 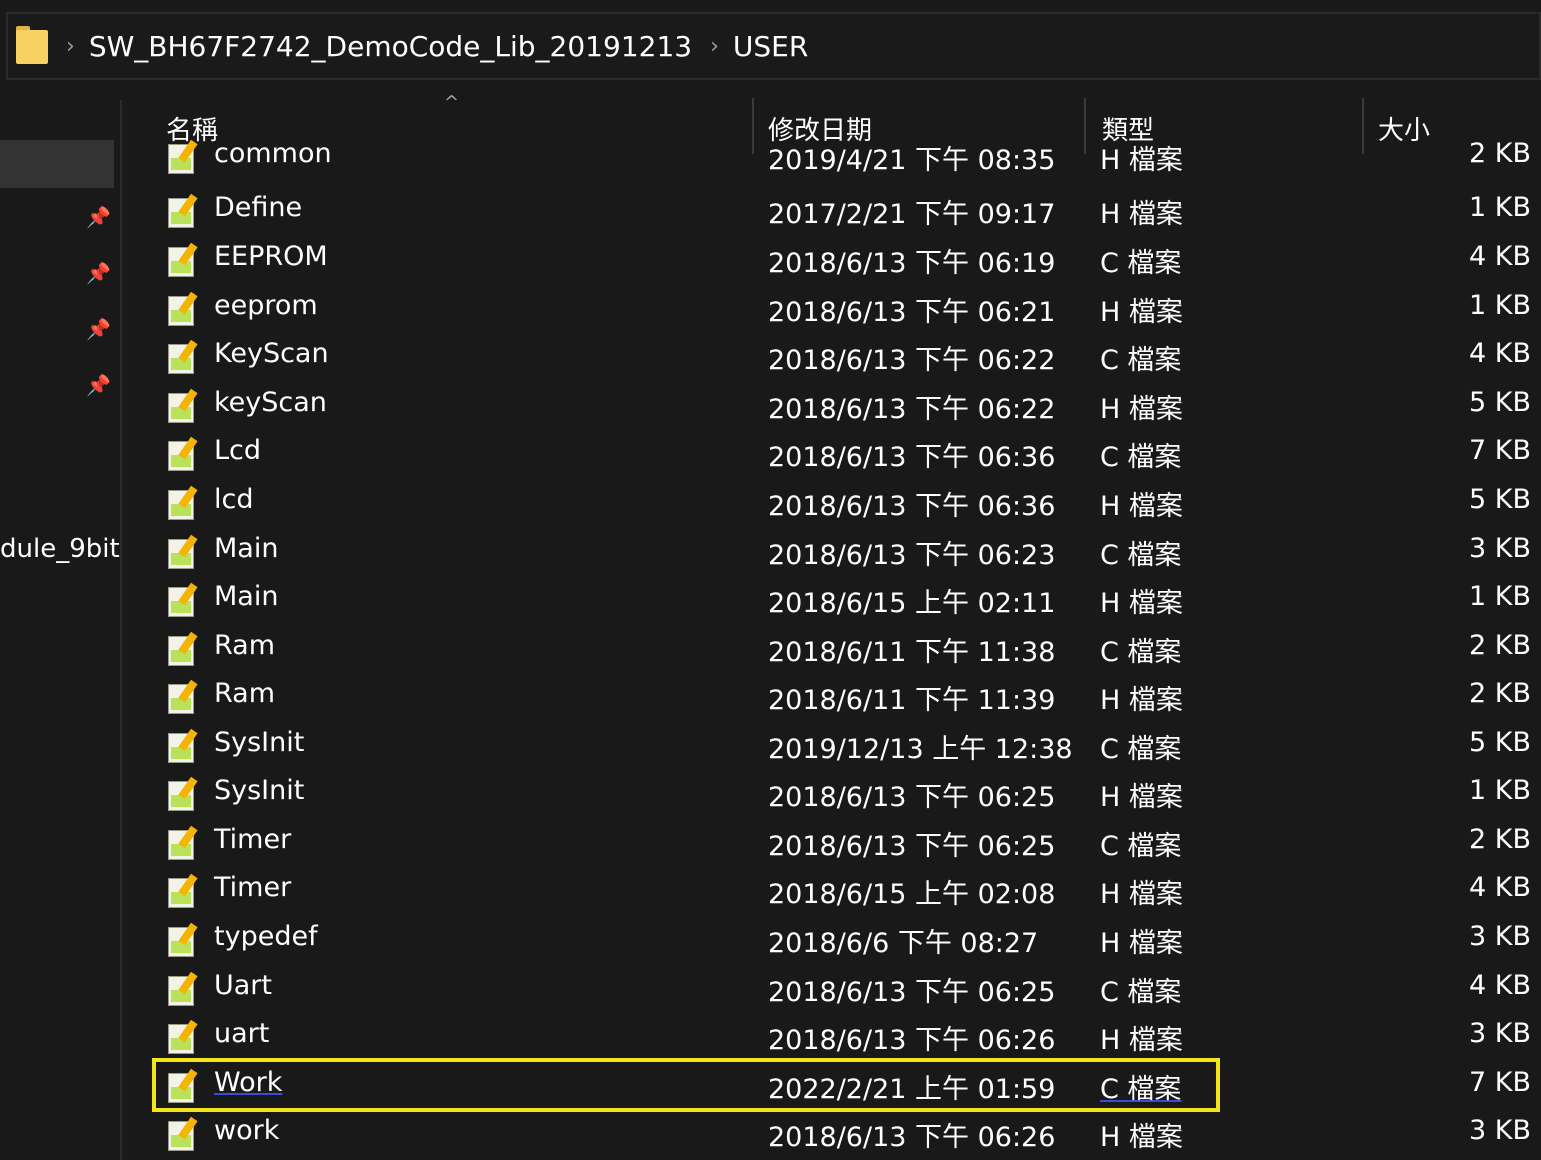 What do you see at coordinates (912, 360) in the screenshot?
I see `file-modified-date: 2018/6/13 下午 06:22` at bounding box center [912, 360].